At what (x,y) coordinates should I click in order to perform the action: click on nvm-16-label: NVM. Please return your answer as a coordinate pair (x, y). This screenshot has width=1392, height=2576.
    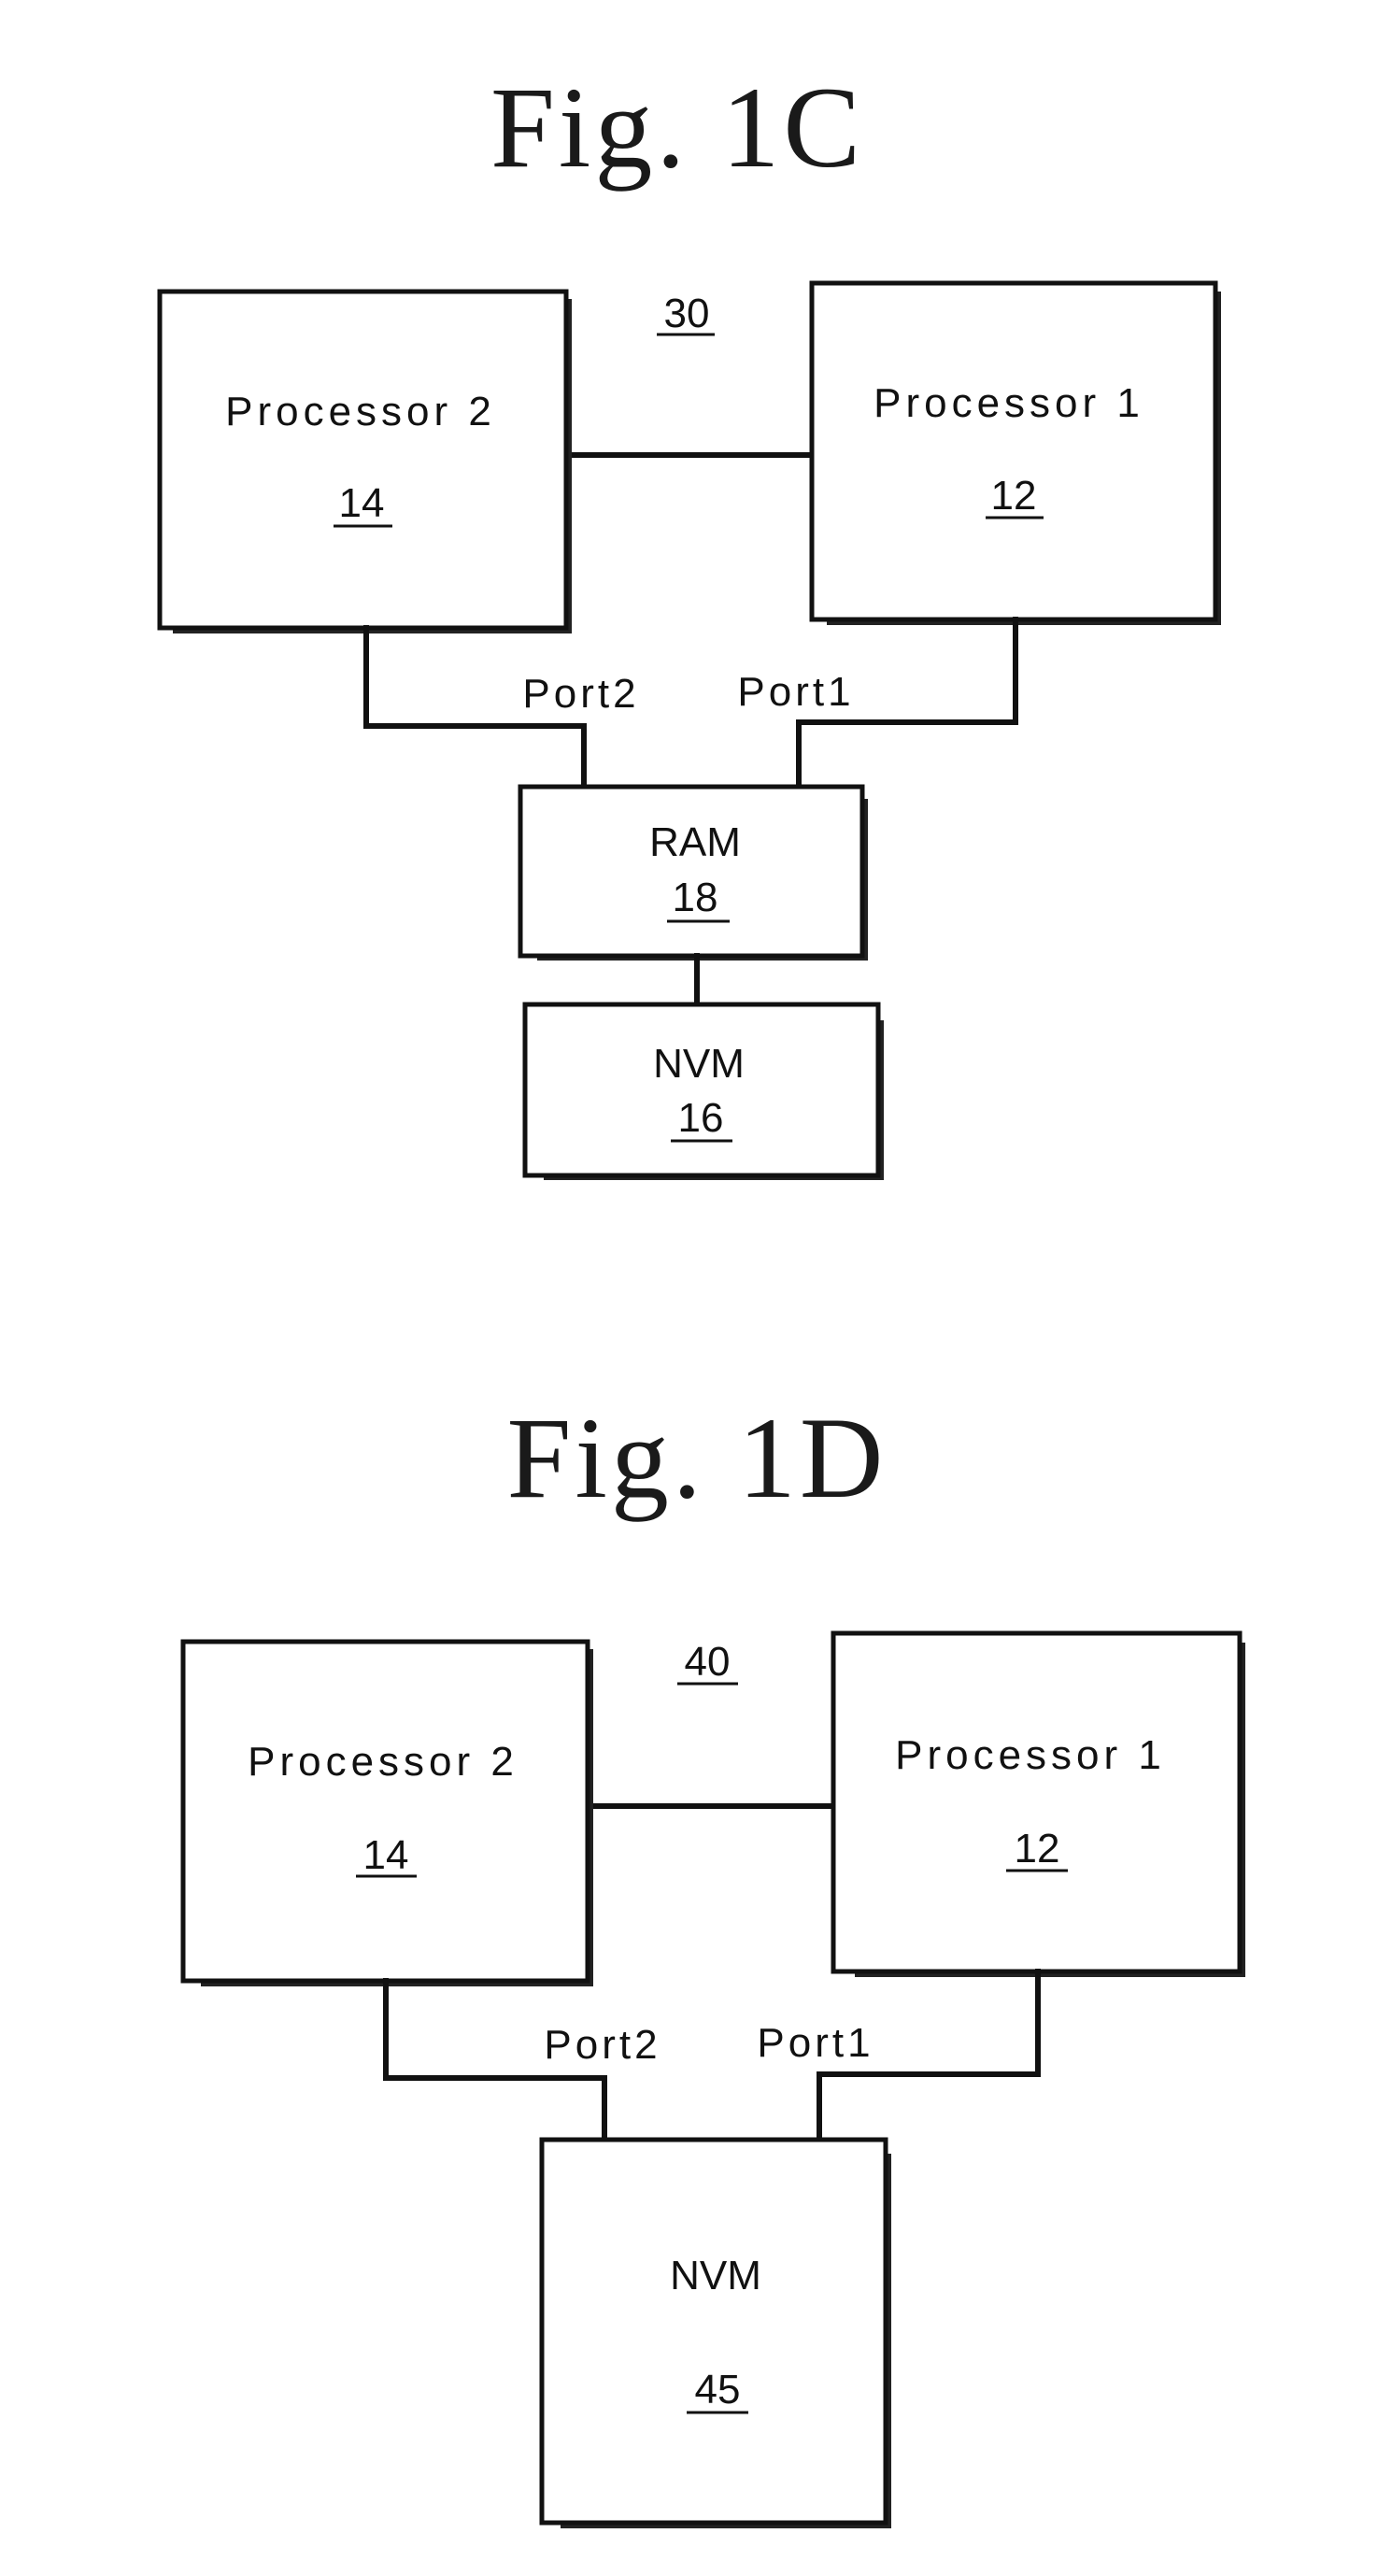
    Looking at the image, I should click on (699, 1064).